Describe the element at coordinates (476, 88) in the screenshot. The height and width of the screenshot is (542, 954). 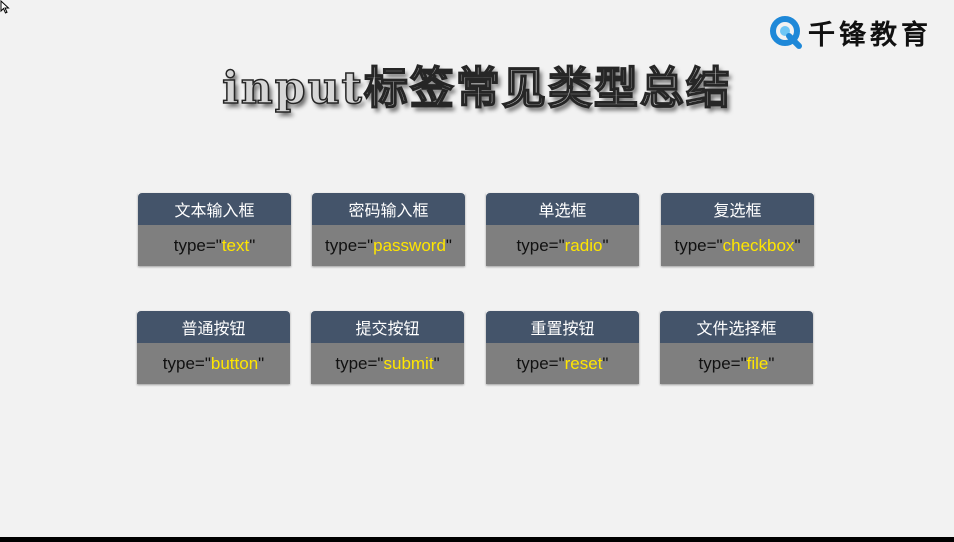
I see `page-title: input标签常见类型总结` at that location.